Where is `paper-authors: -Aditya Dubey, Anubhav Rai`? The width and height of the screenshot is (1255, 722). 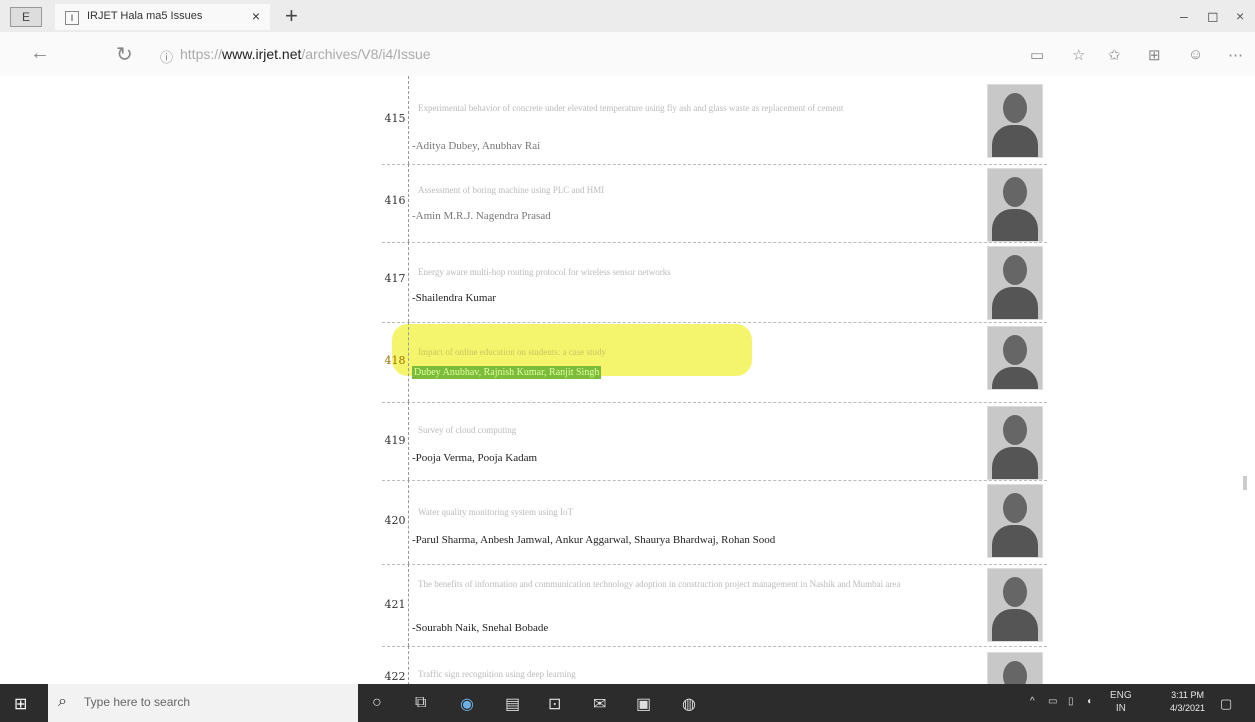 paper-authors: -Aditya Dubey, Anubhav Rai is located at coordinates (476, 146).